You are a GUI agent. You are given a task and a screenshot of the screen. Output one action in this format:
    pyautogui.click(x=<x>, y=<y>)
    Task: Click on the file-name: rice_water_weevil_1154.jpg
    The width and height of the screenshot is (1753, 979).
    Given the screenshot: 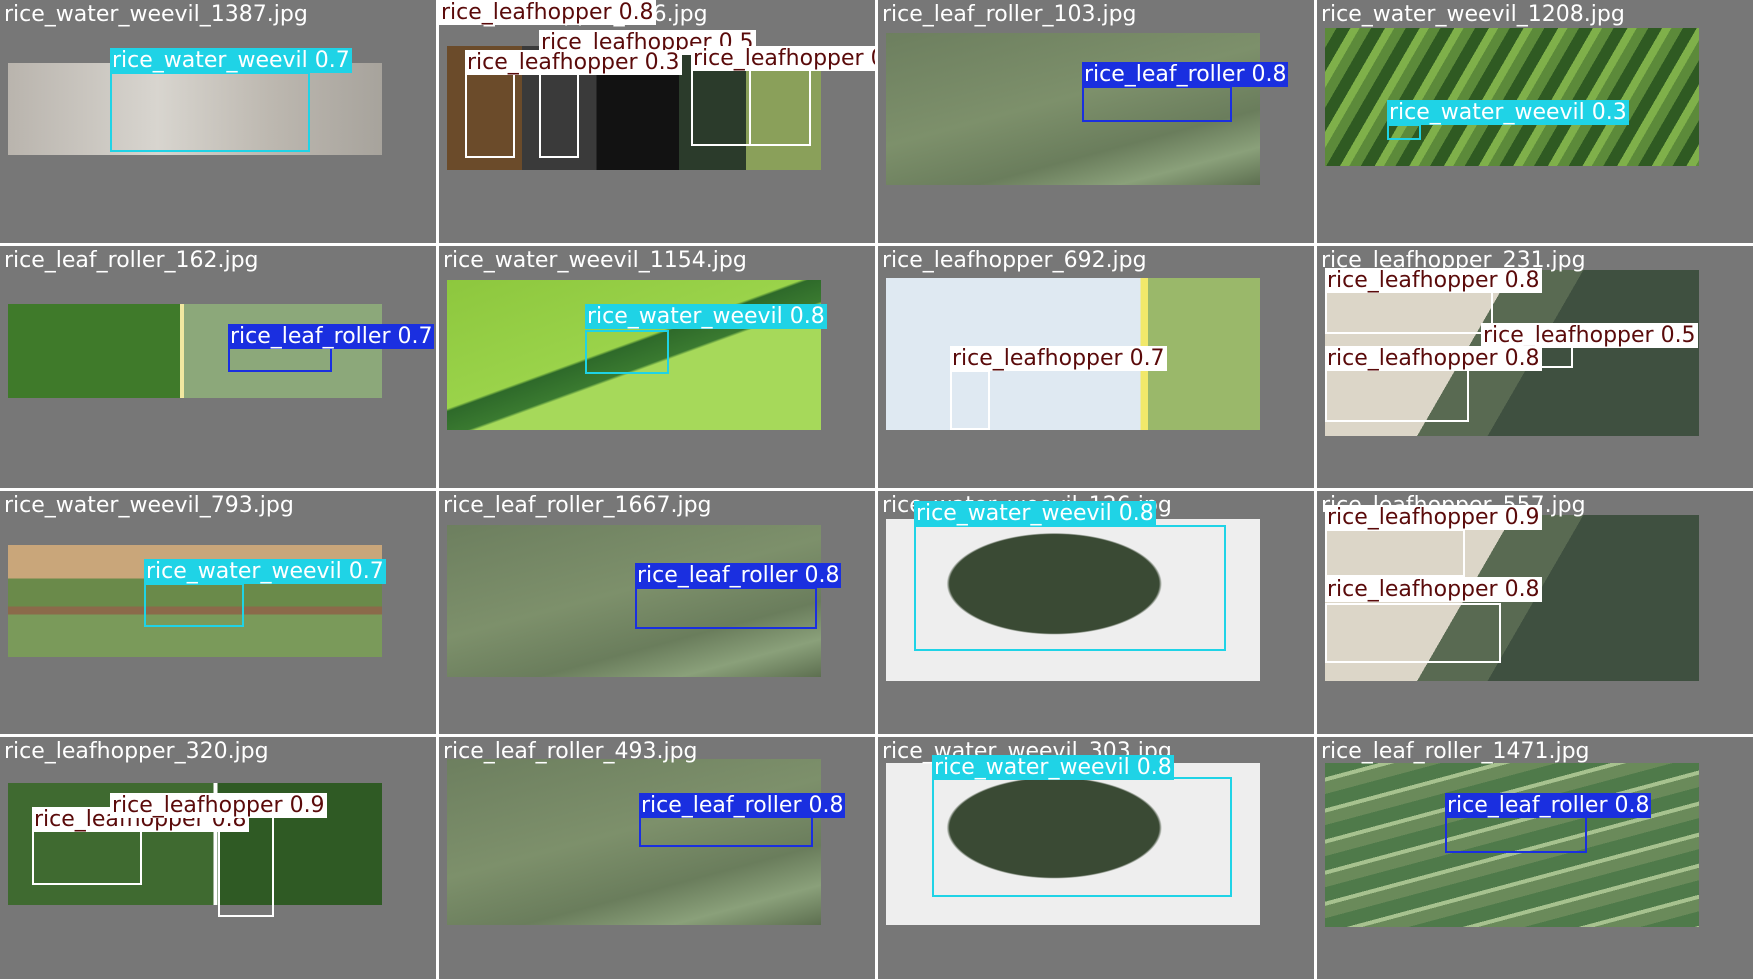 What is the action you would take?
    pyautogui.click(x=595, y=260)
    